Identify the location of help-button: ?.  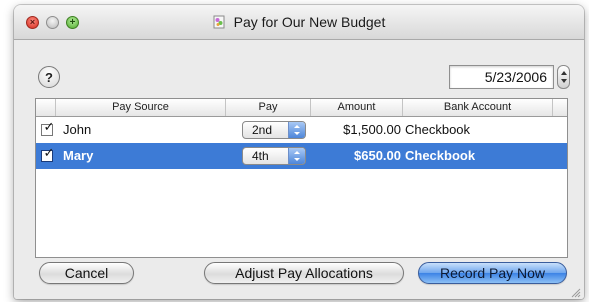
(49, 77).